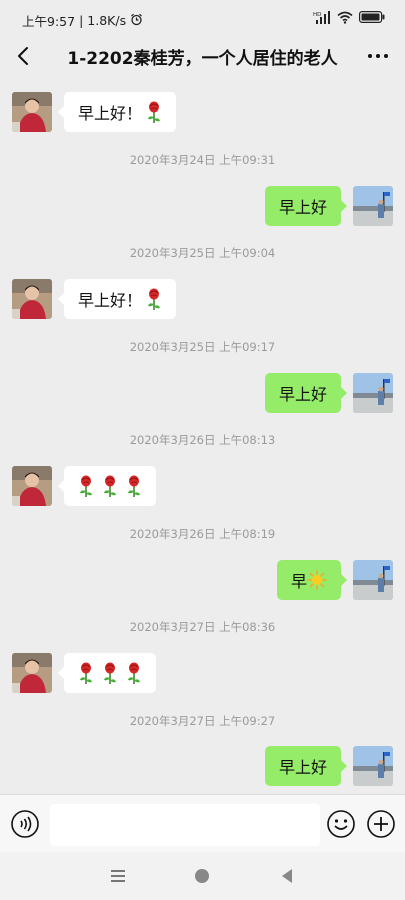 The image size is (405, 900). Describe the element at coordinates (107, 20) in the screenshot. I see `network-speed: 1.8K/s` at that location.